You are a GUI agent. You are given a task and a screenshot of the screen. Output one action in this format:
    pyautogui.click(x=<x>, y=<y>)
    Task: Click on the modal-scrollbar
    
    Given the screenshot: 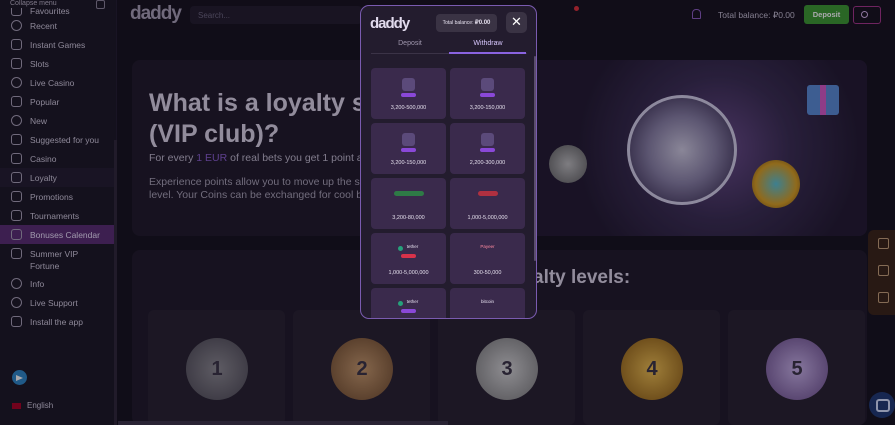 What is the action you would take?
    pyautogui.click(x=535, y=158)
    